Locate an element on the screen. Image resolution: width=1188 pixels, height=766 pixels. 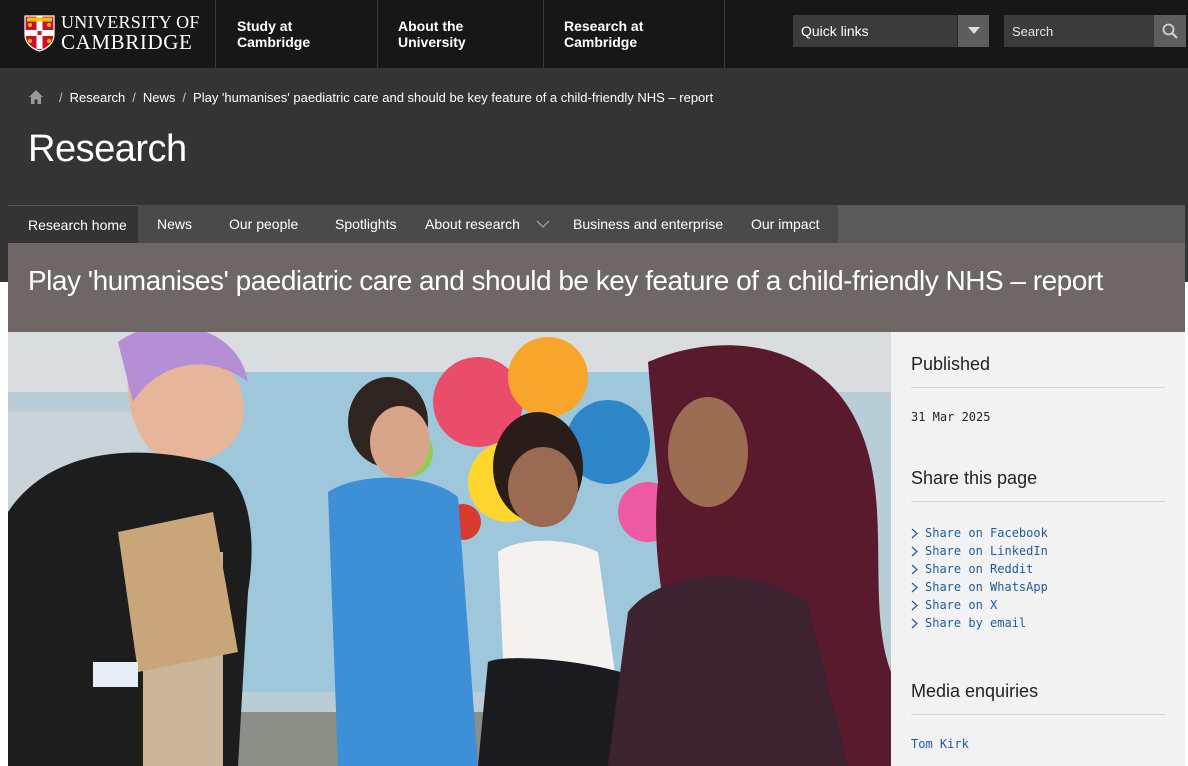
section-nav-our-people: Our people is located at coordinates (263, 224).